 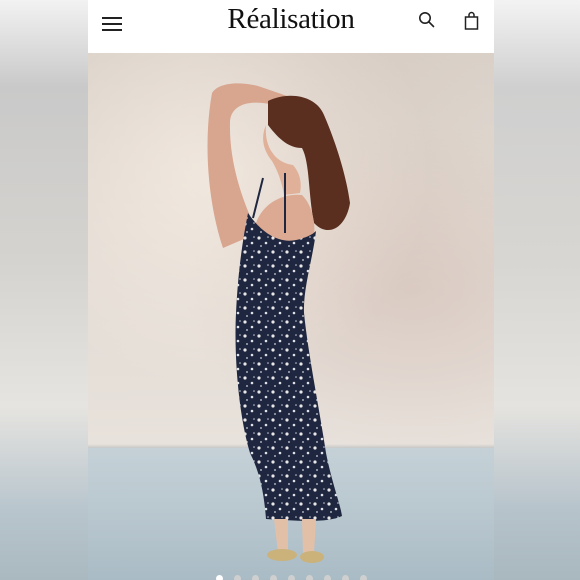 I want to click on carousel-dots, so click(x=291, y=577).